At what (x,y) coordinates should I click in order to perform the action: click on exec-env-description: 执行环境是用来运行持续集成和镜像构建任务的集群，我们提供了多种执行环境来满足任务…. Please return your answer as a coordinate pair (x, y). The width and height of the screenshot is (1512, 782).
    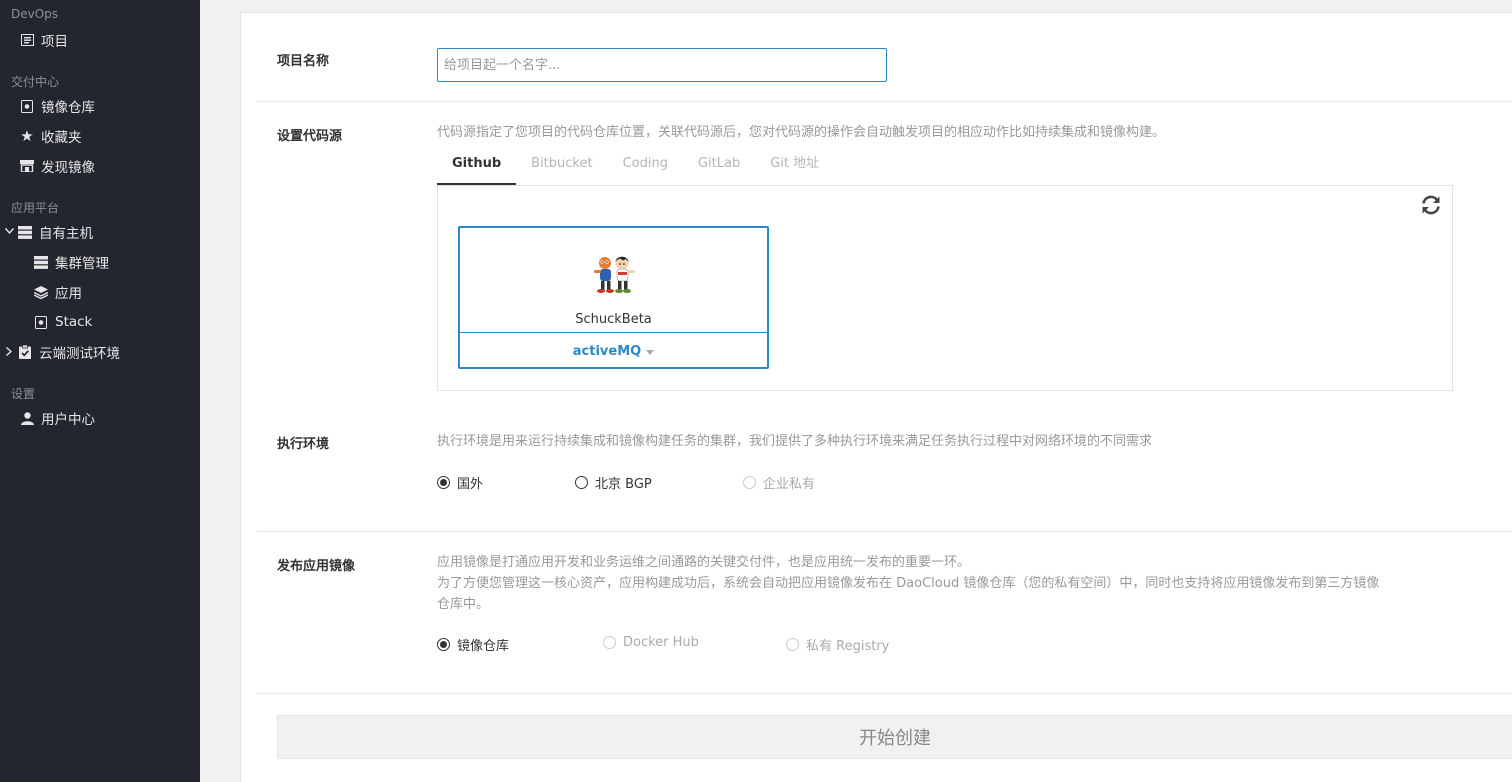
    Looking at the image, I should click on (795, 441).